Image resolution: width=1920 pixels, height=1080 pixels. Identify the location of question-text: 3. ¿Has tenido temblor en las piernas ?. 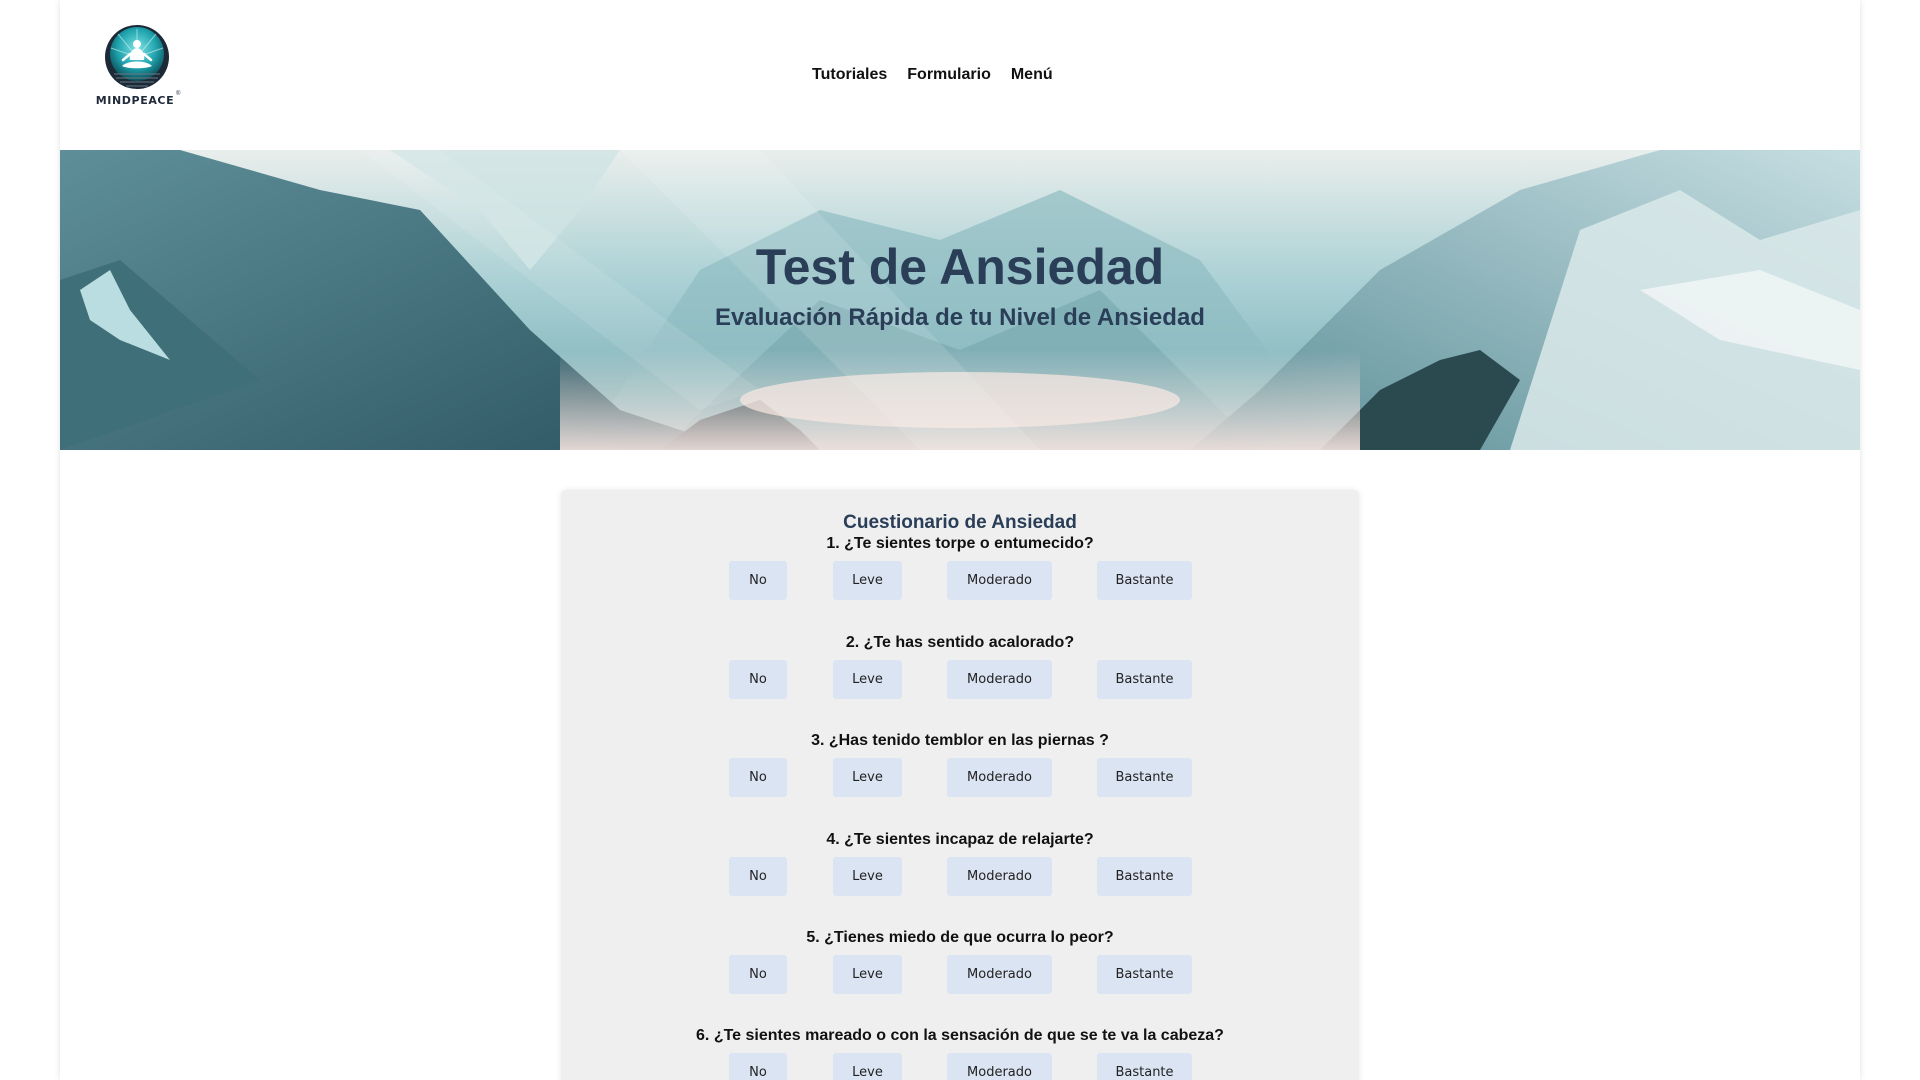
(960, 740).